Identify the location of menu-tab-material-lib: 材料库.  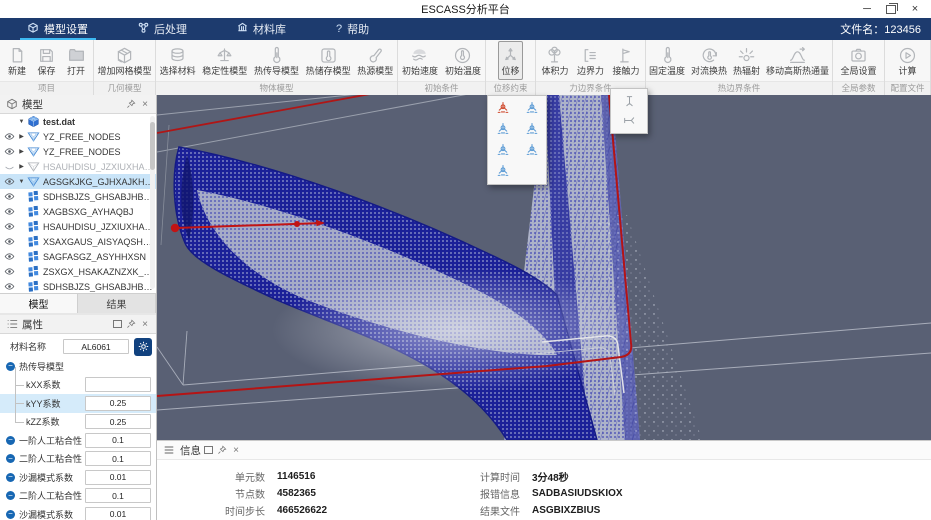
(261, 29).